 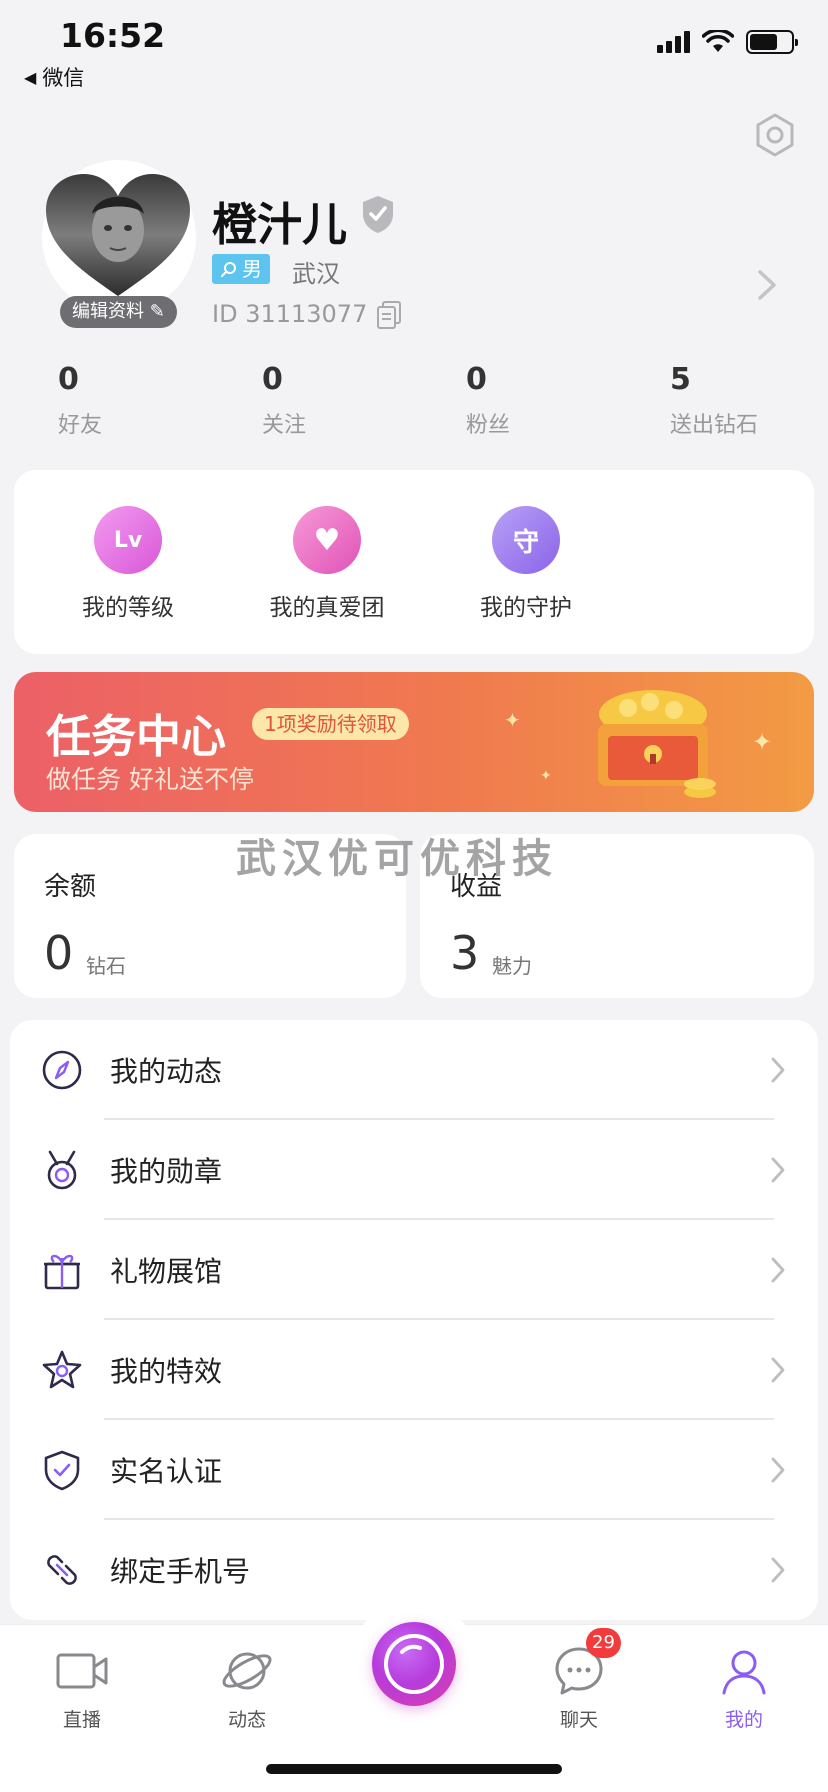 I want to click on chat-unread-badge: 29, so click(x=603, y=1643).